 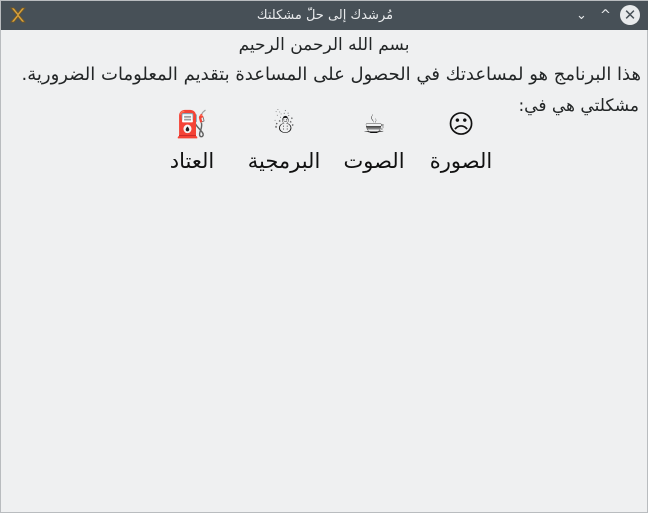 What do you see at coordinates (374, 125) in the screenshot?
I see `hot-beverage-icon: ☕` at bounding box center [374, 125].